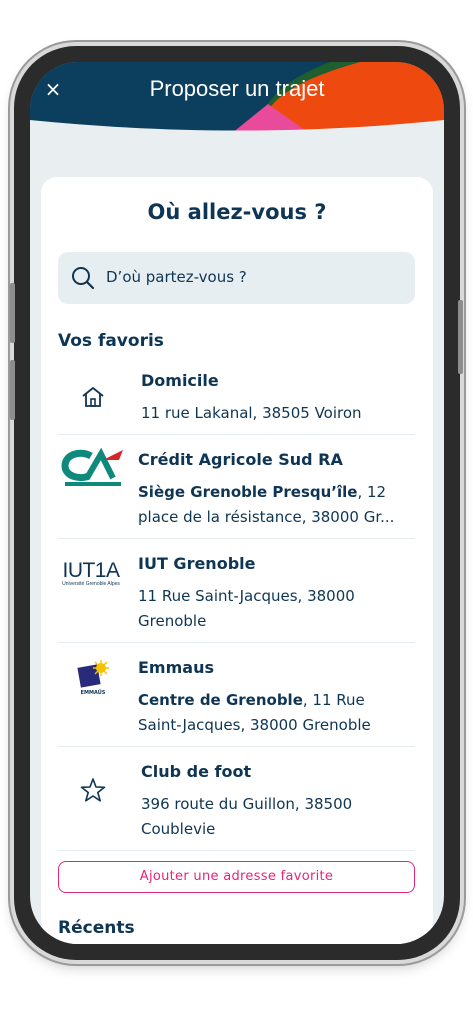 The width and height of the screenshot is (473, 1024). I want to click on favorite-address: 11 rue Lakanal, 38505 Voiron, so click(277, 413).